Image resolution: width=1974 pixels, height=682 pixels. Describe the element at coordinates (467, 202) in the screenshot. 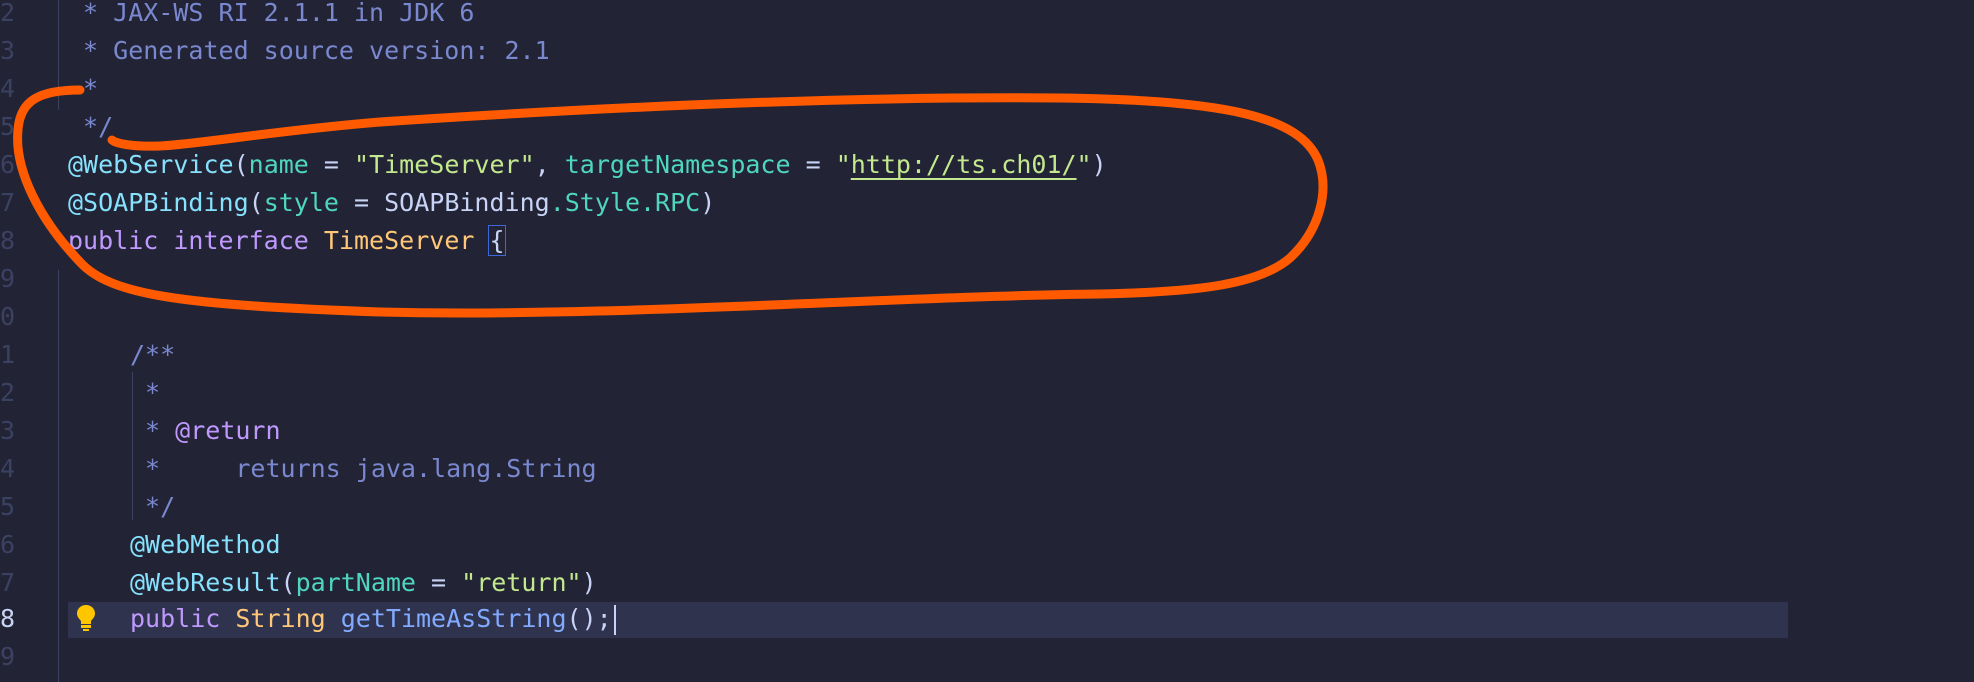

I see `class-token: SOAPBinding` at that location.